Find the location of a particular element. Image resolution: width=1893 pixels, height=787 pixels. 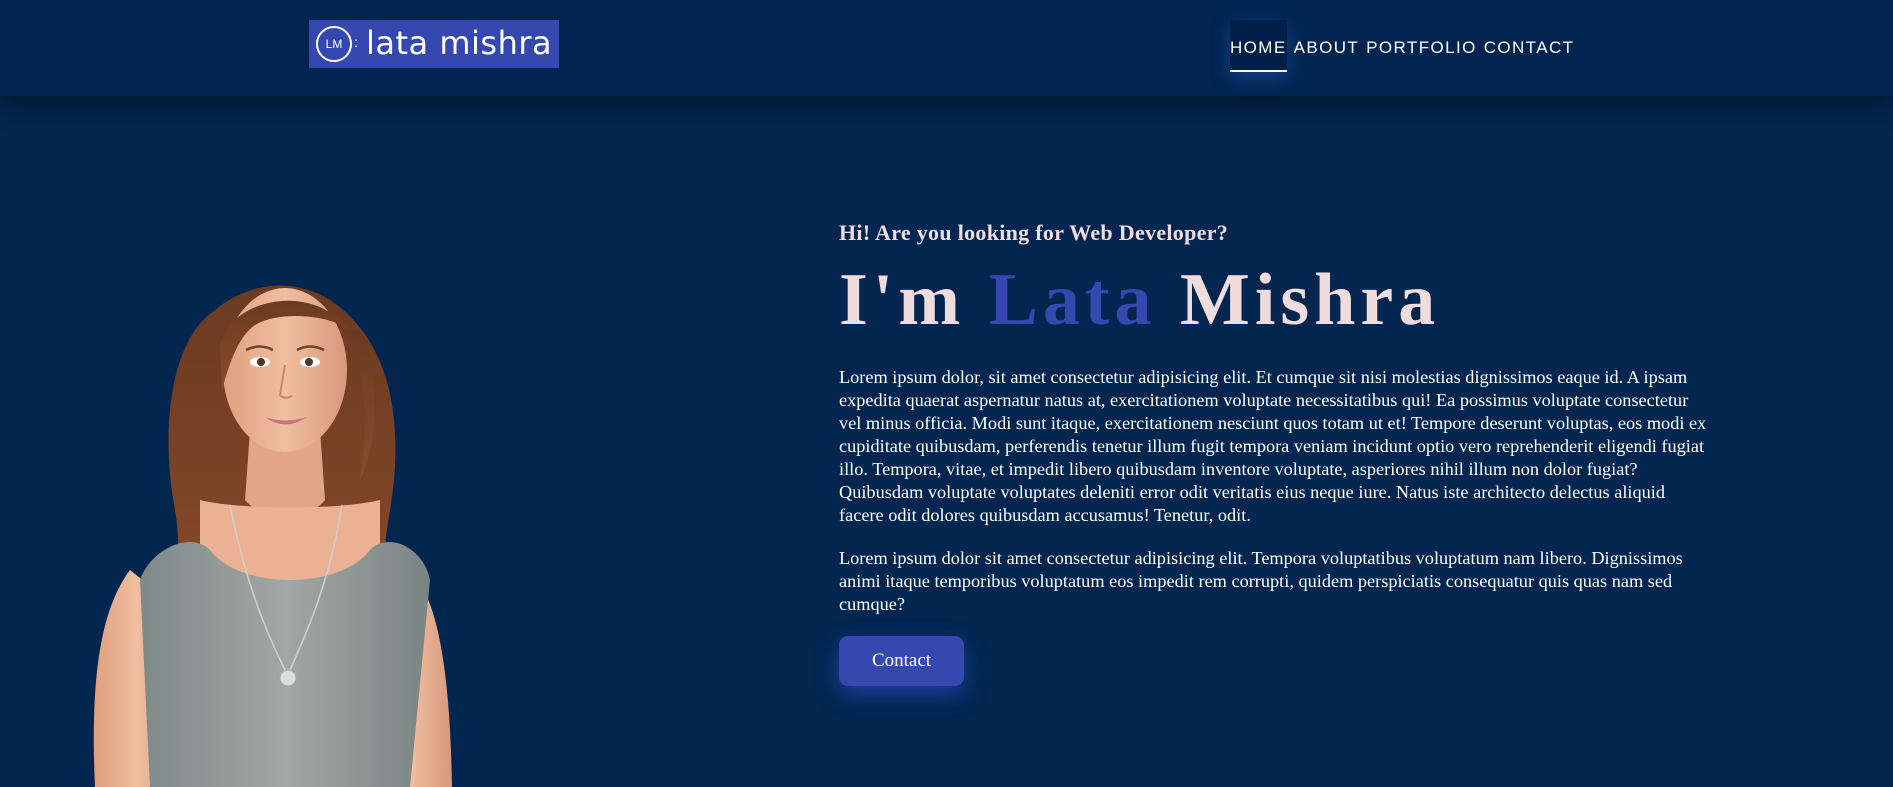

hero-subtitle: Hi! Are you looking for Web Developer? is located at coordinates (1034, 232).